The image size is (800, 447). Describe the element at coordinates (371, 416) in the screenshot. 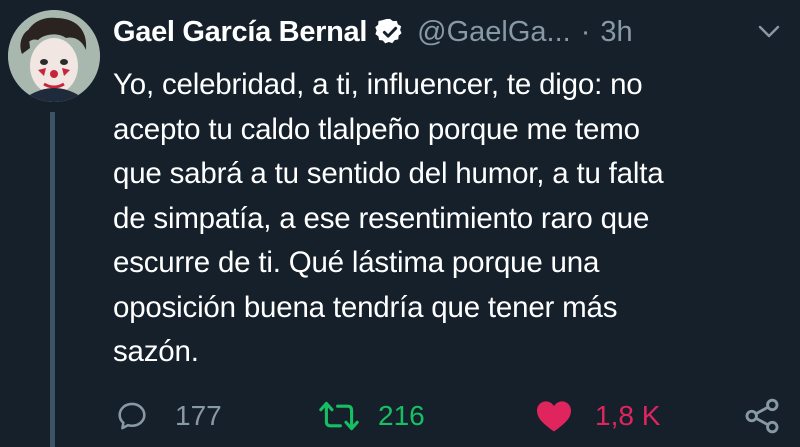

I see `retweet-button: 216` at that location.